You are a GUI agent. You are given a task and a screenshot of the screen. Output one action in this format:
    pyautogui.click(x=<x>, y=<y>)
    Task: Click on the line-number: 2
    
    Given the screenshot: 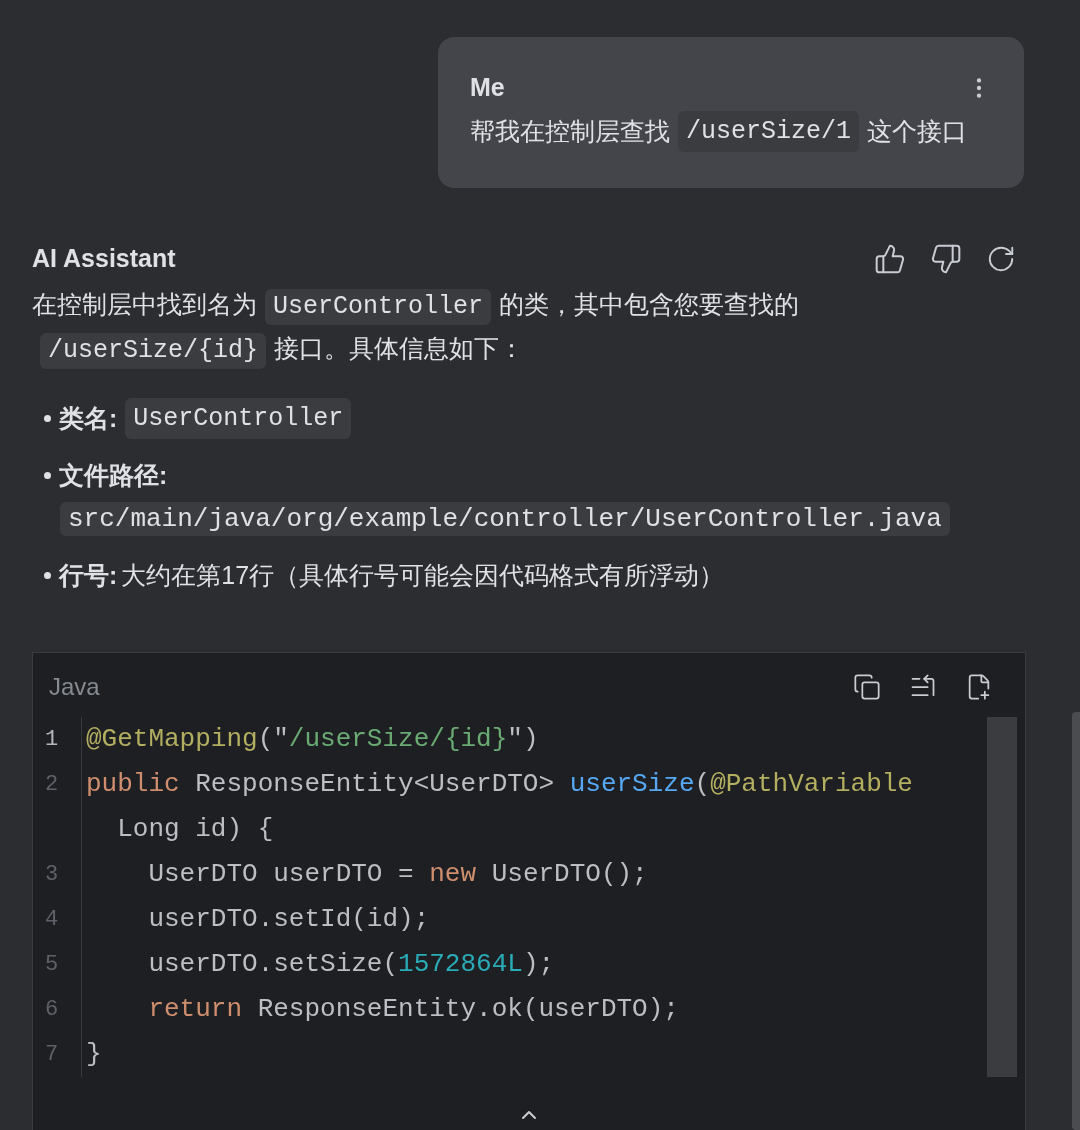 What is the action you would take?
    pyautogui.click(x=52, y=785)
    